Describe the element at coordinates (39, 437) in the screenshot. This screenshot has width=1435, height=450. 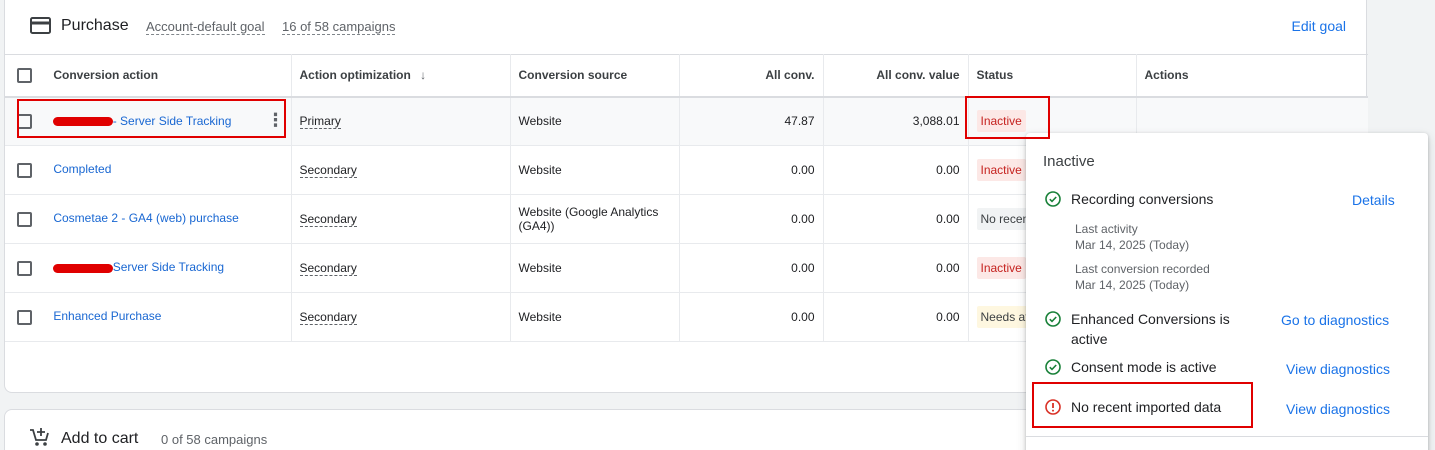
I see `add-shopping-cart-icon` at that location.